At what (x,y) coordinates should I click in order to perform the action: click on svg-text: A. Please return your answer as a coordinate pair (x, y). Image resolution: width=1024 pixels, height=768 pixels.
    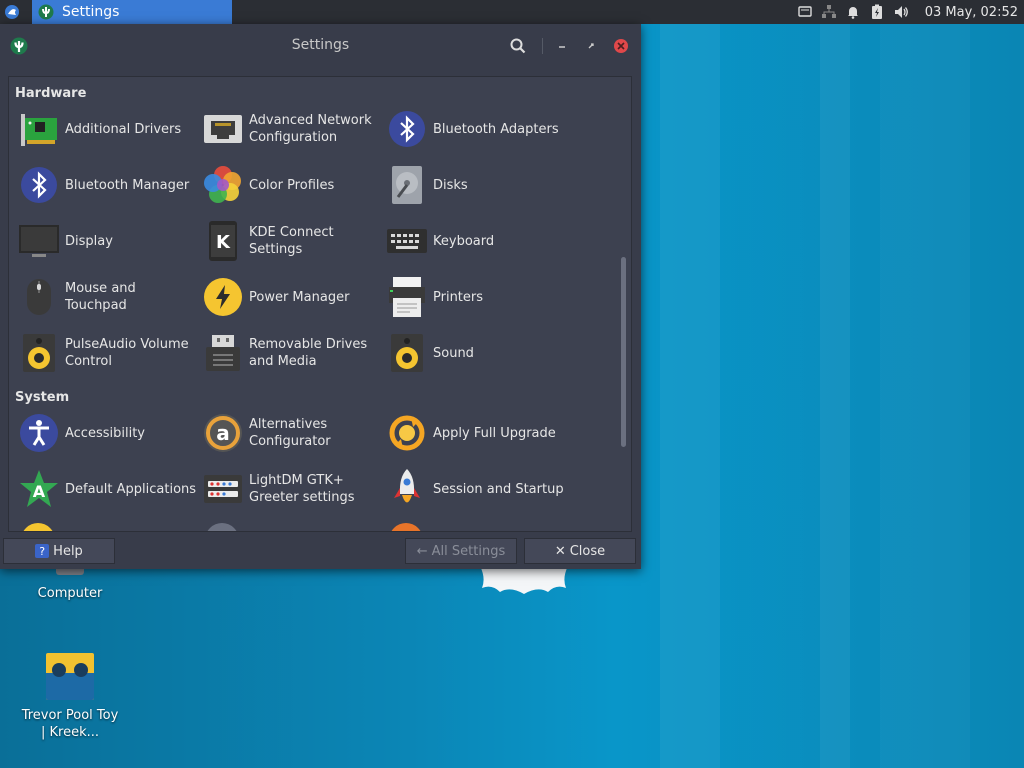
    Looking at the image, I should click on (39, 491).